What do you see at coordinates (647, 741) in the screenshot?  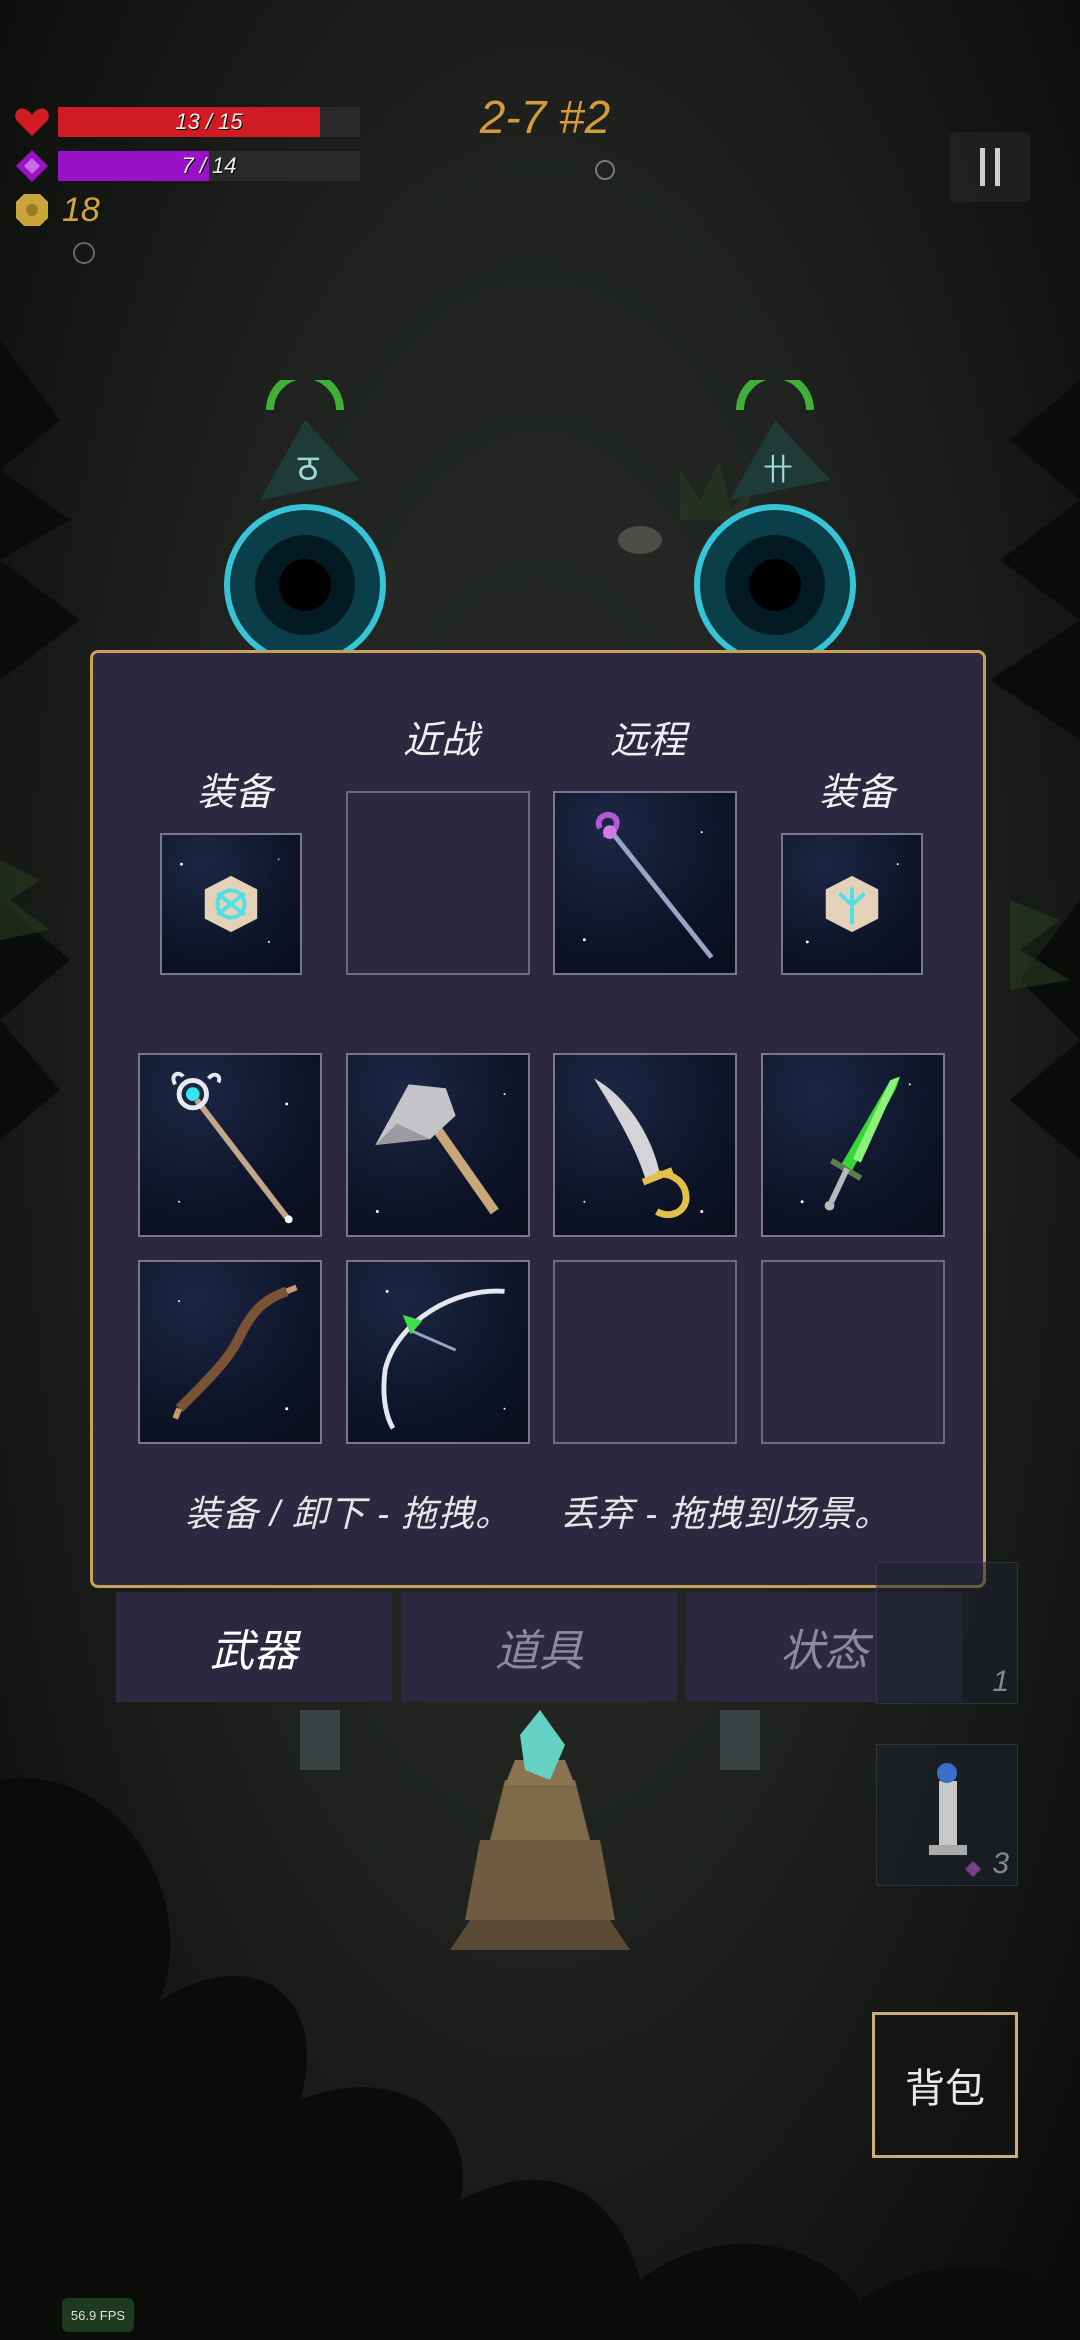 I see `ranged-heading: 远程` at bounding box center [647, 741].